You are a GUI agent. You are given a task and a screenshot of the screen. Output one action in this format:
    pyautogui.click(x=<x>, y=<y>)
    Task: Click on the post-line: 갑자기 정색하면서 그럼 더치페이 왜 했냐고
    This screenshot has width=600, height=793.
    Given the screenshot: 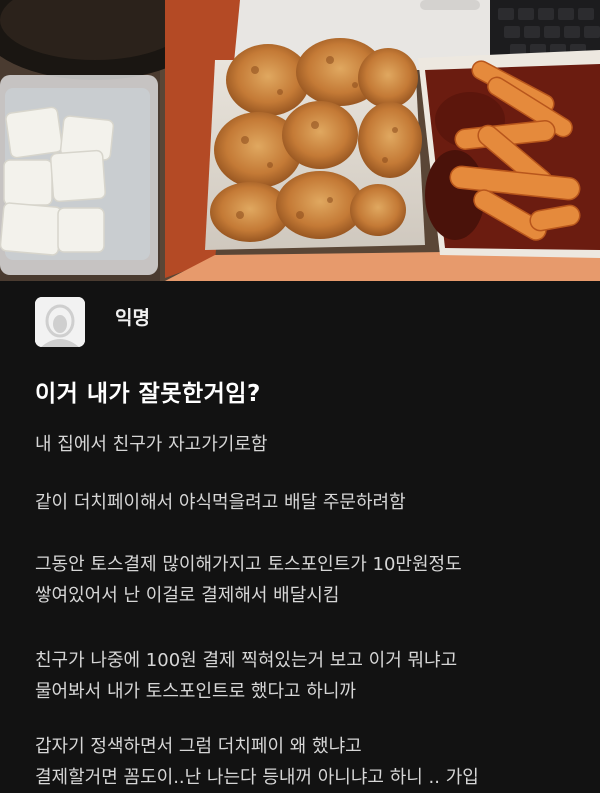 What is the action you would take?
    pyautogui.click(x=198, y=746)
    